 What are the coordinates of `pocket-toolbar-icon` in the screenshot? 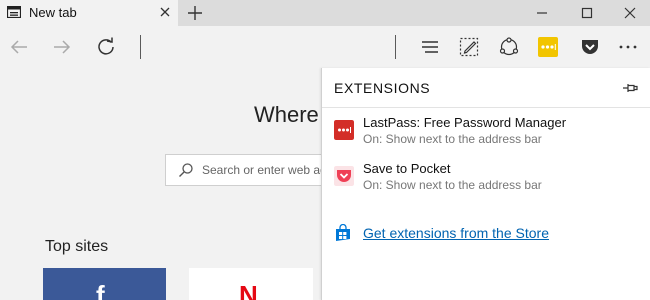 It's located at (590, 47).